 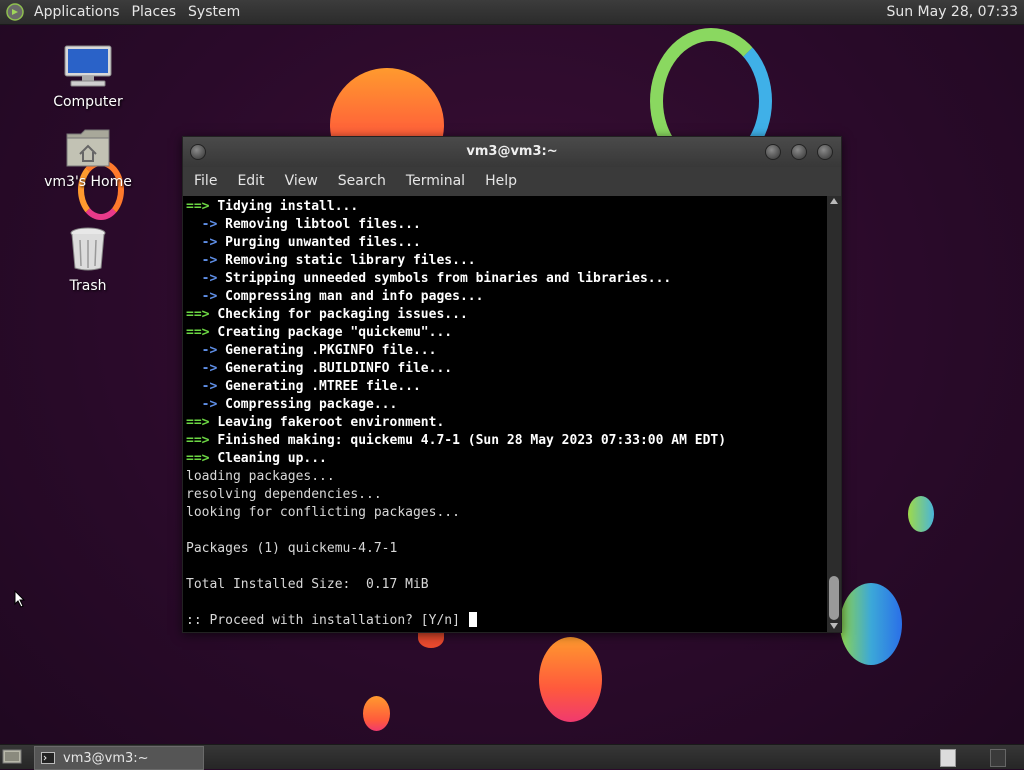 I want to click on menu-places: Places, so click(x=154, y=12).